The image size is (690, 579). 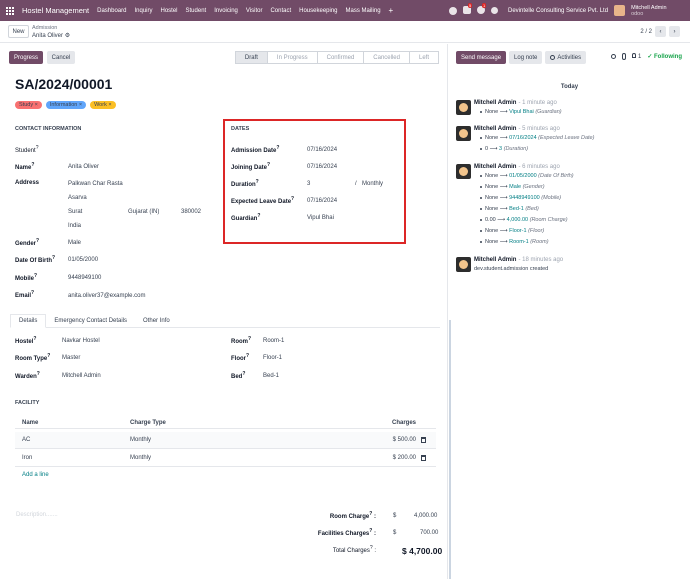 I want to click on status-left: Left, so click(x=424, y=57).